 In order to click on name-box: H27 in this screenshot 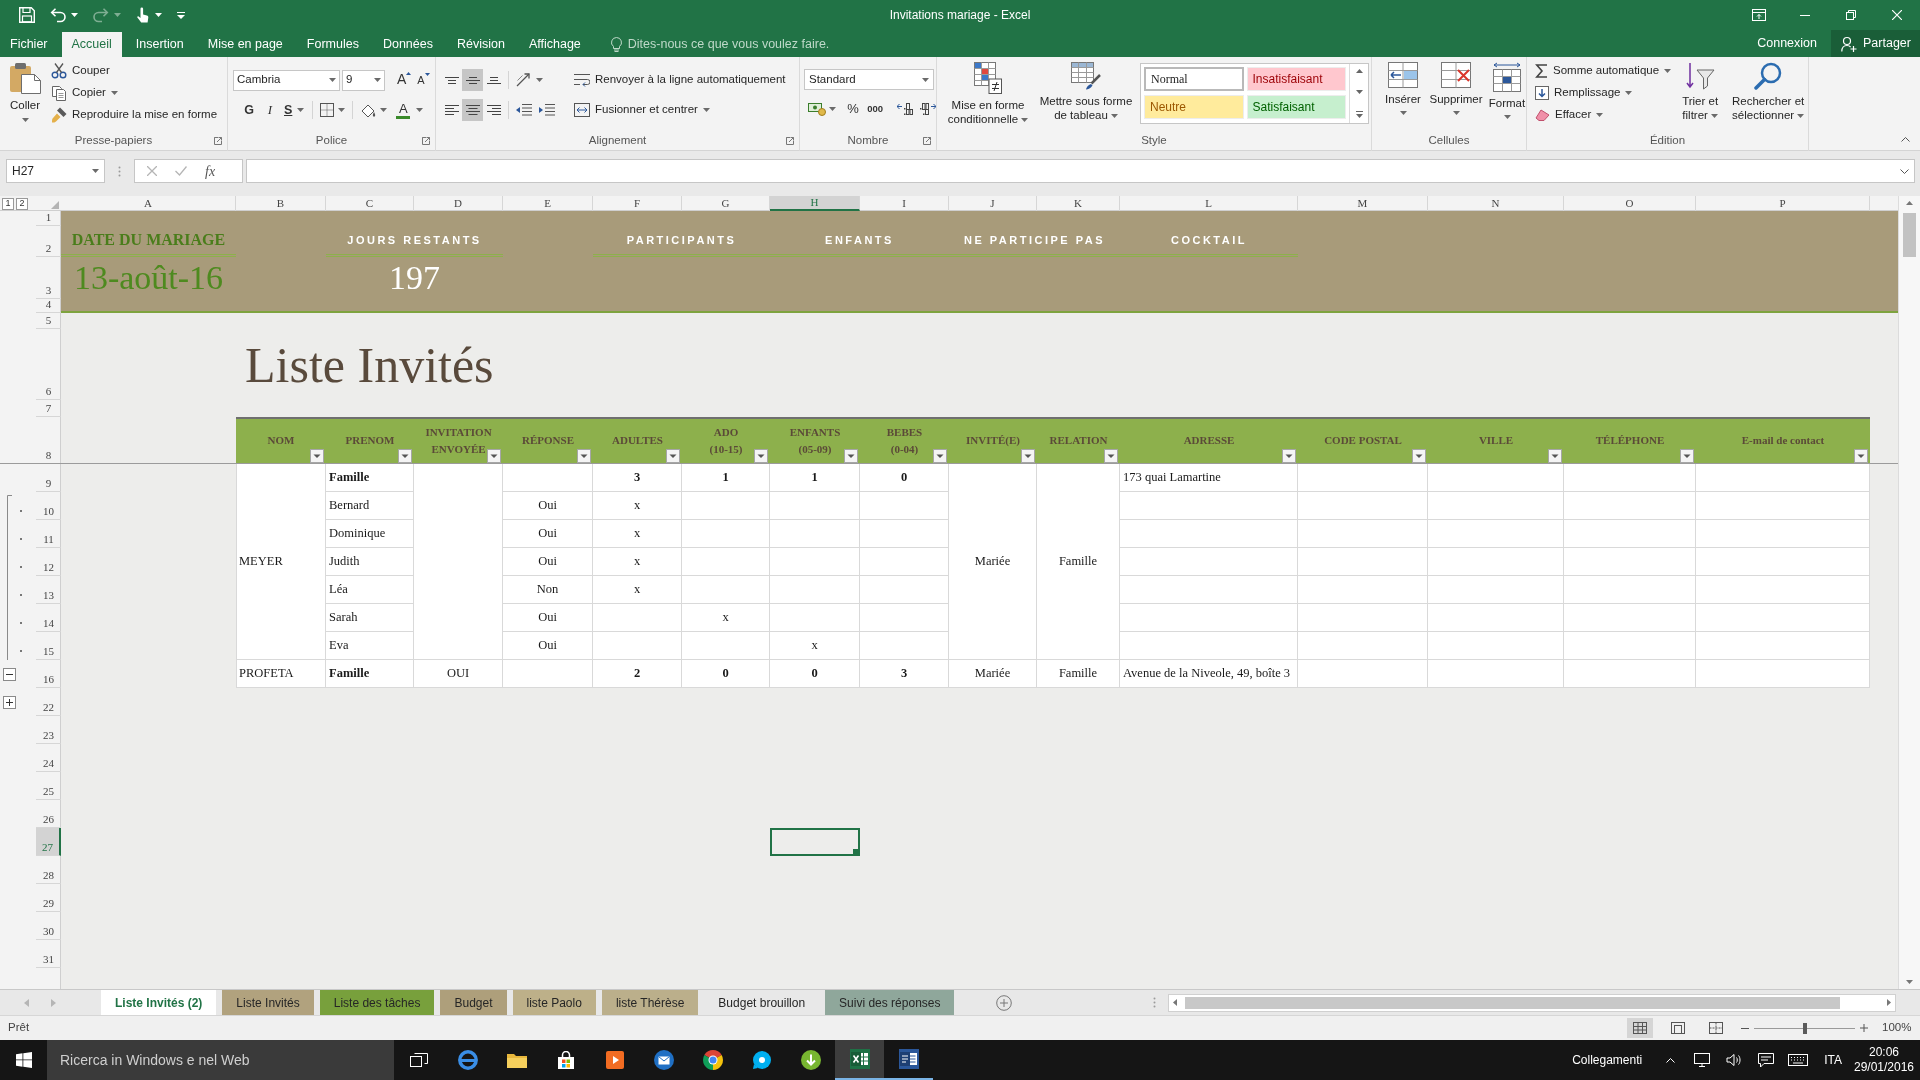, I will do `click(55, 171)`.